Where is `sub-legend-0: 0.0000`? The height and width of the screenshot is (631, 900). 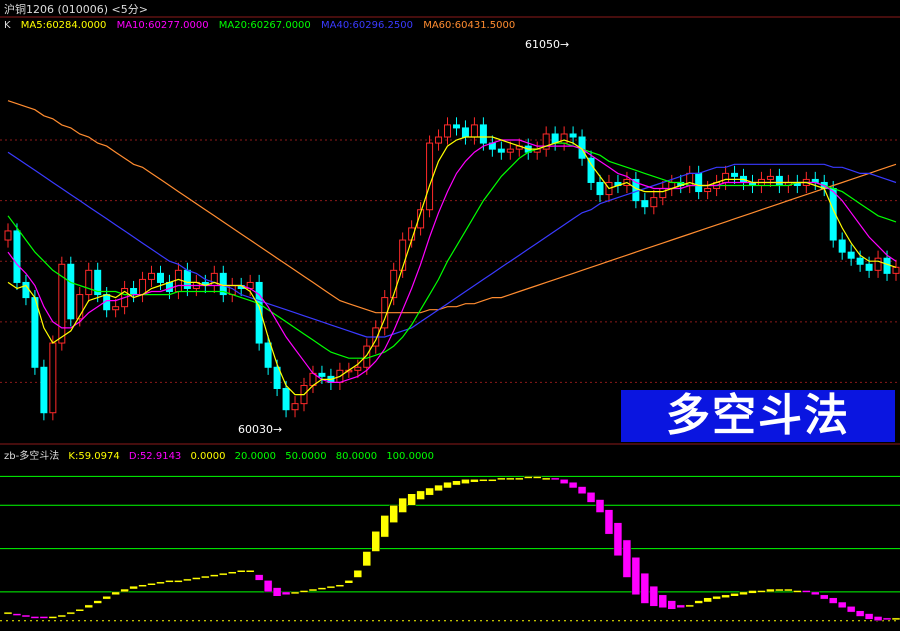 sub-legend-0: 0.0000 is located at coordinates (208, 456).